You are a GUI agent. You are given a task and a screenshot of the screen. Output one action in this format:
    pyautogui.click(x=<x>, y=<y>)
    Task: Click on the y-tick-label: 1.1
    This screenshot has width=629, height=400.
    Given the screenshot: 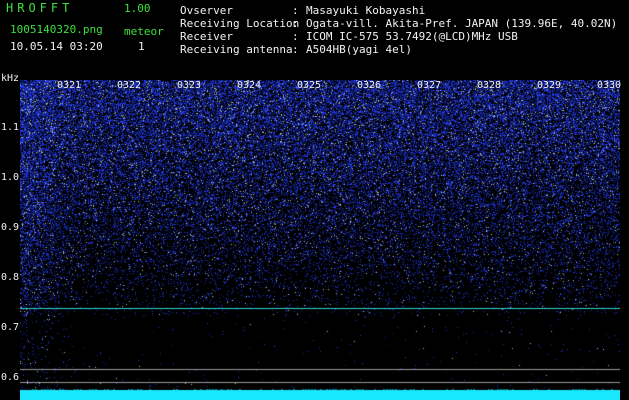 What is the action you would take?
    pyautogui.click(x=10, y=127)
    